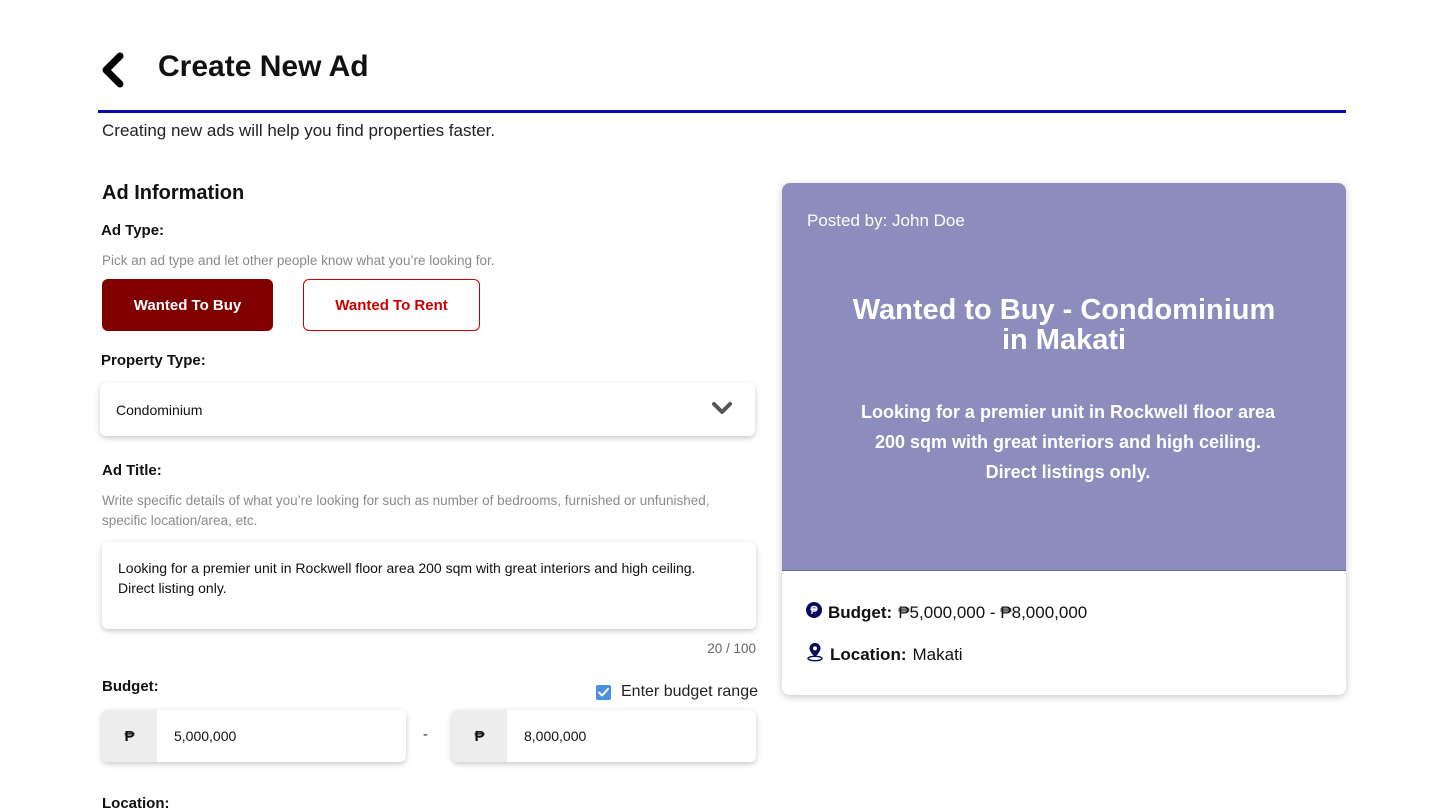  I want to click on property-type-select: Condominium, so click(427, 409).